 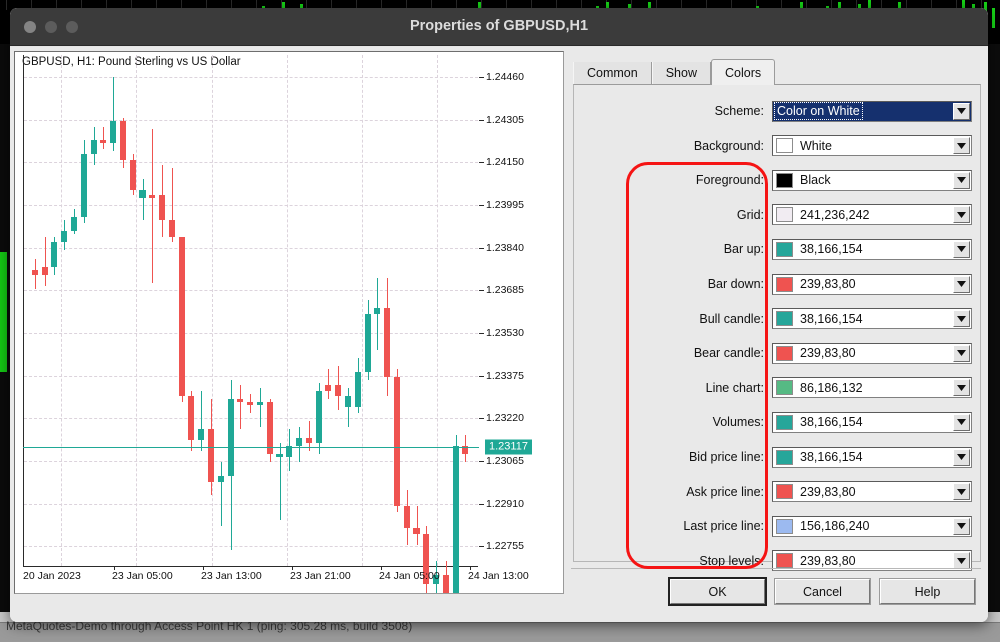 I want to click on tab-colors: Colors, so click(x=743, y=72).